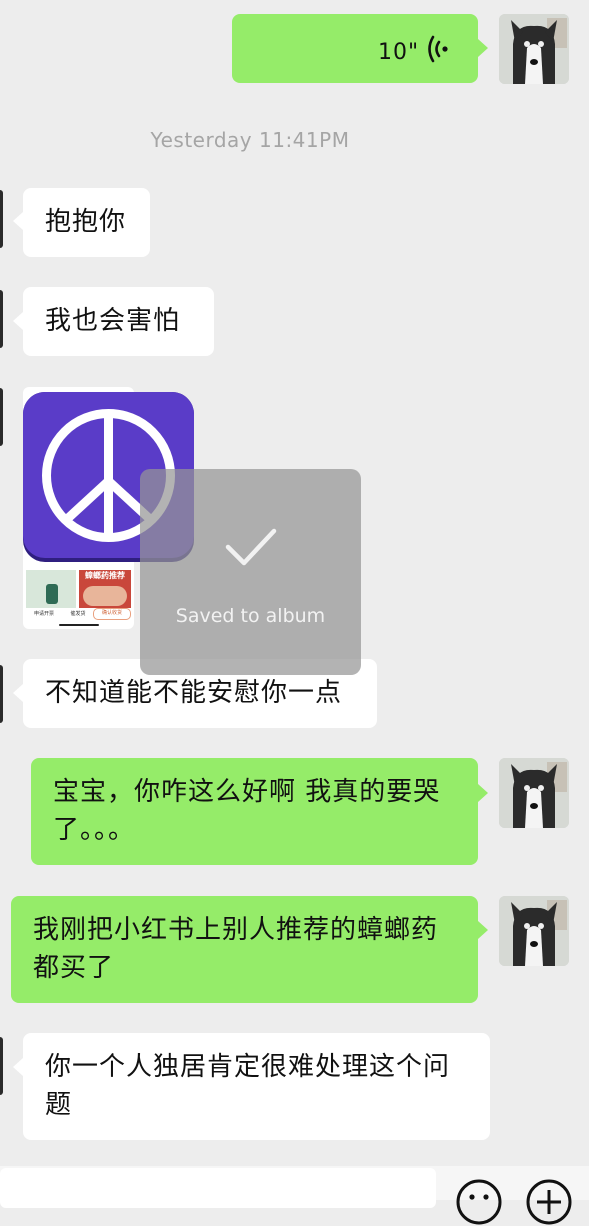 The width and height of the screenshot is (589, 1226). I want to click on message-input, so click(218, 1188).